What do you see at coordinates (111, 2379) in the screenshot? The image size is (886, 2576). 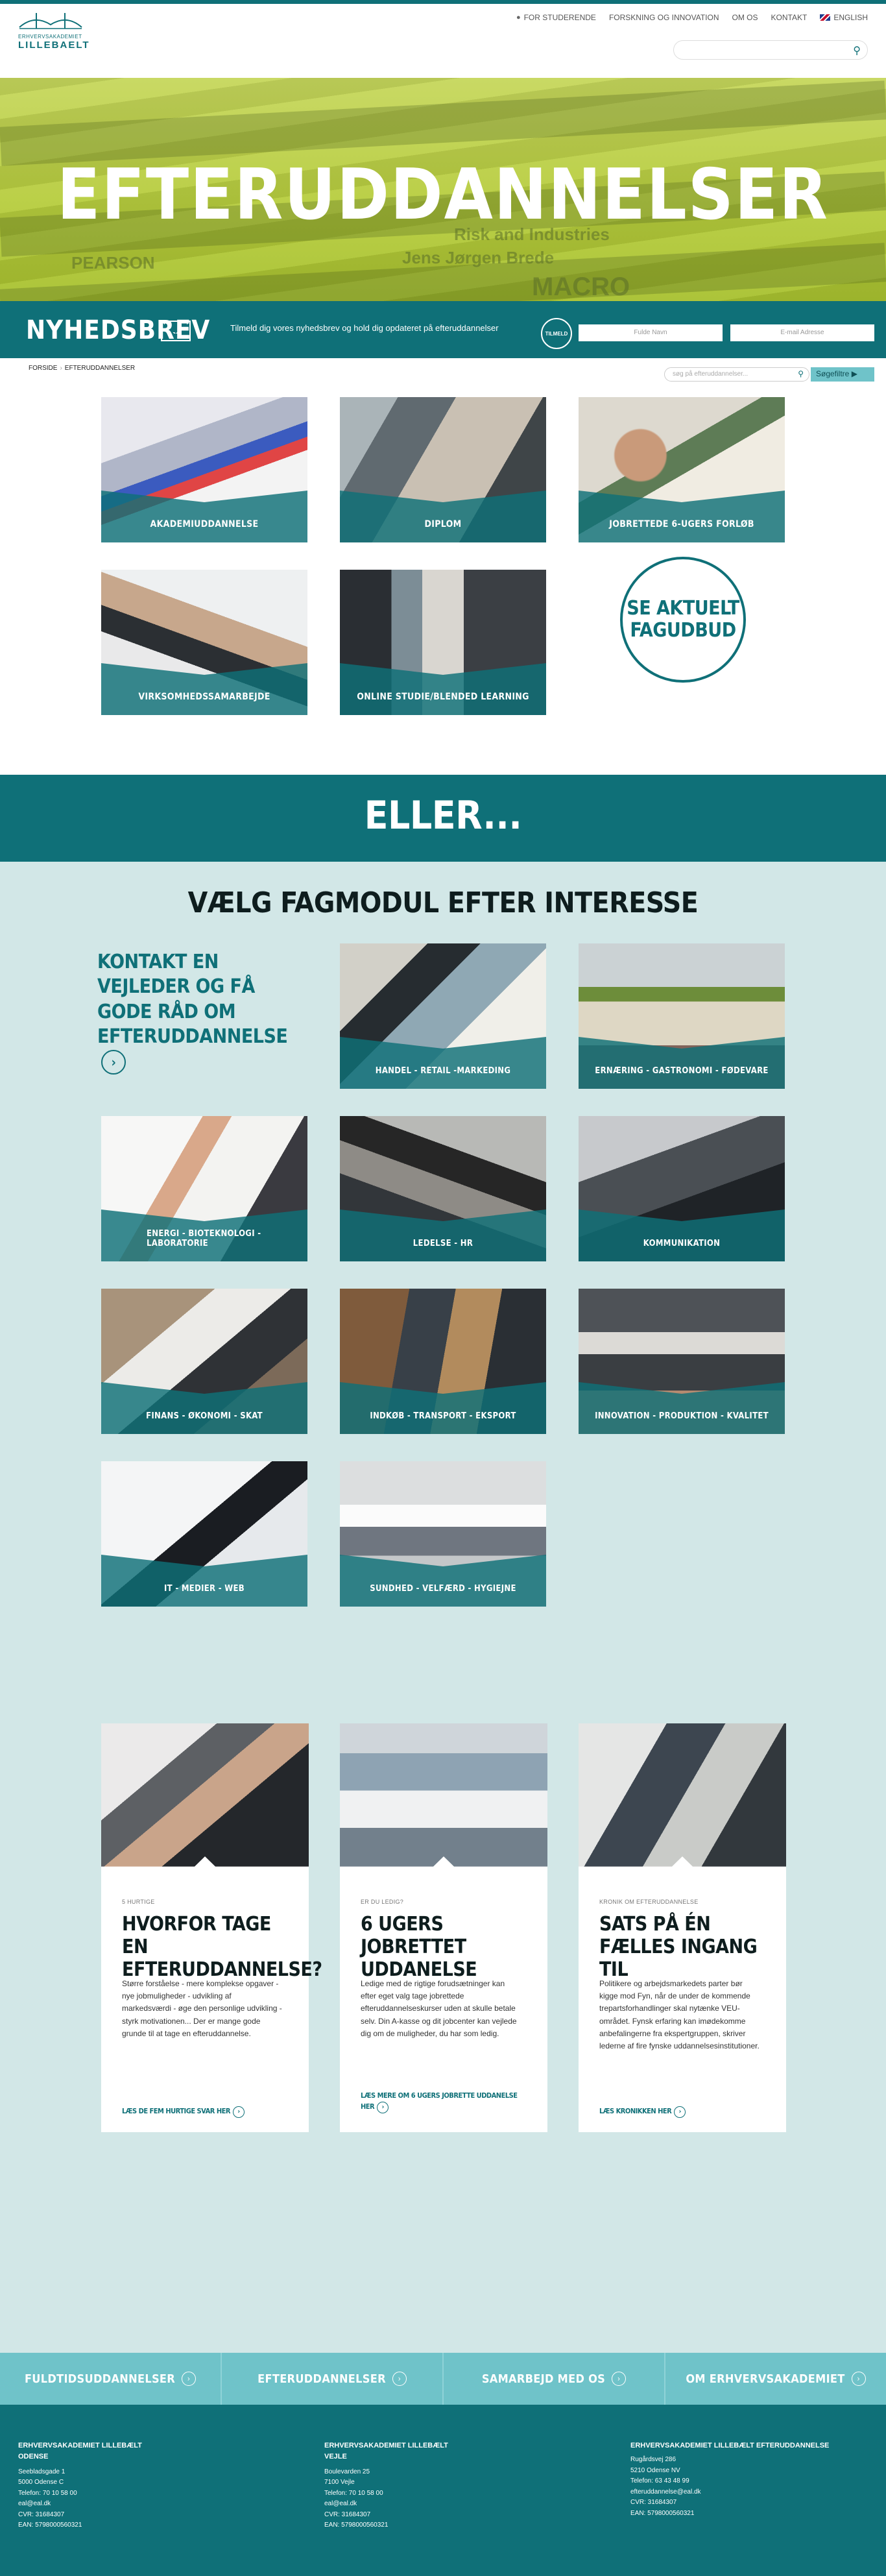 I see `bottom-nav-fuldtid: FULDTIDSUDDANNELSER ›` at bounding box center [111, 2379].